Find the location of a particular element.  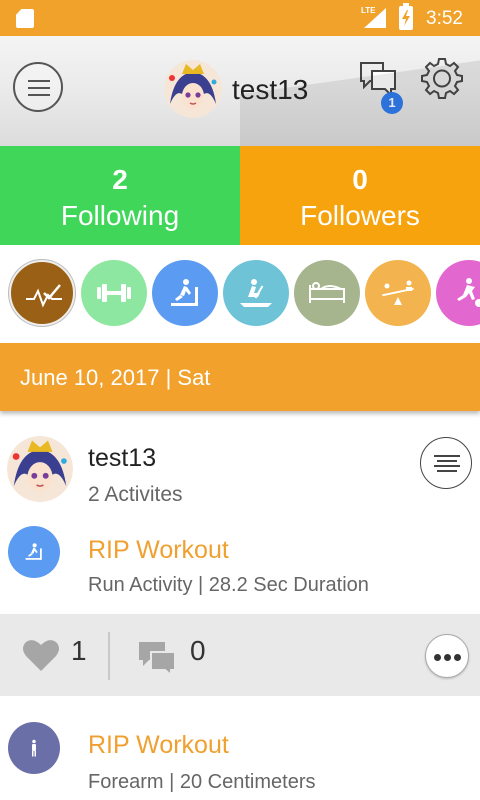

activity-icon-measure is located at coordinates (34, 748).